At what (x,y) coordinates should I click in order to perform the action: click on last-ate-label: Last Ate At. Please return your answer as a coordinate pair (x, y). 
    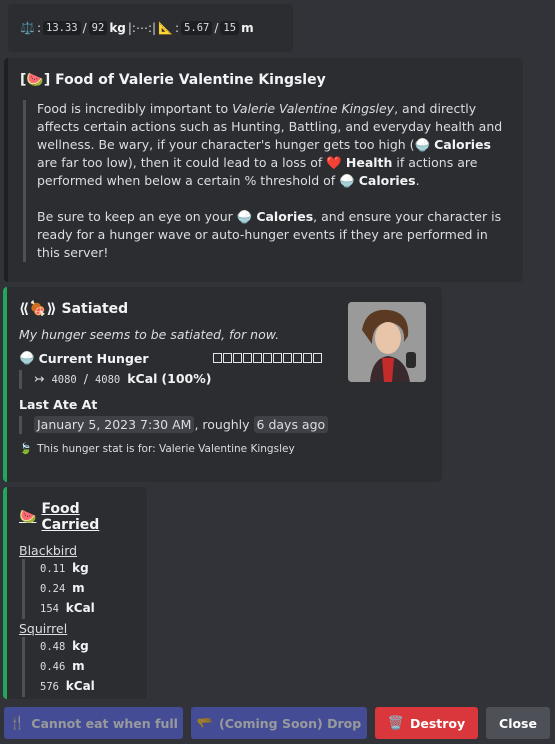
    Looking at the image, I should click on (58, 404).